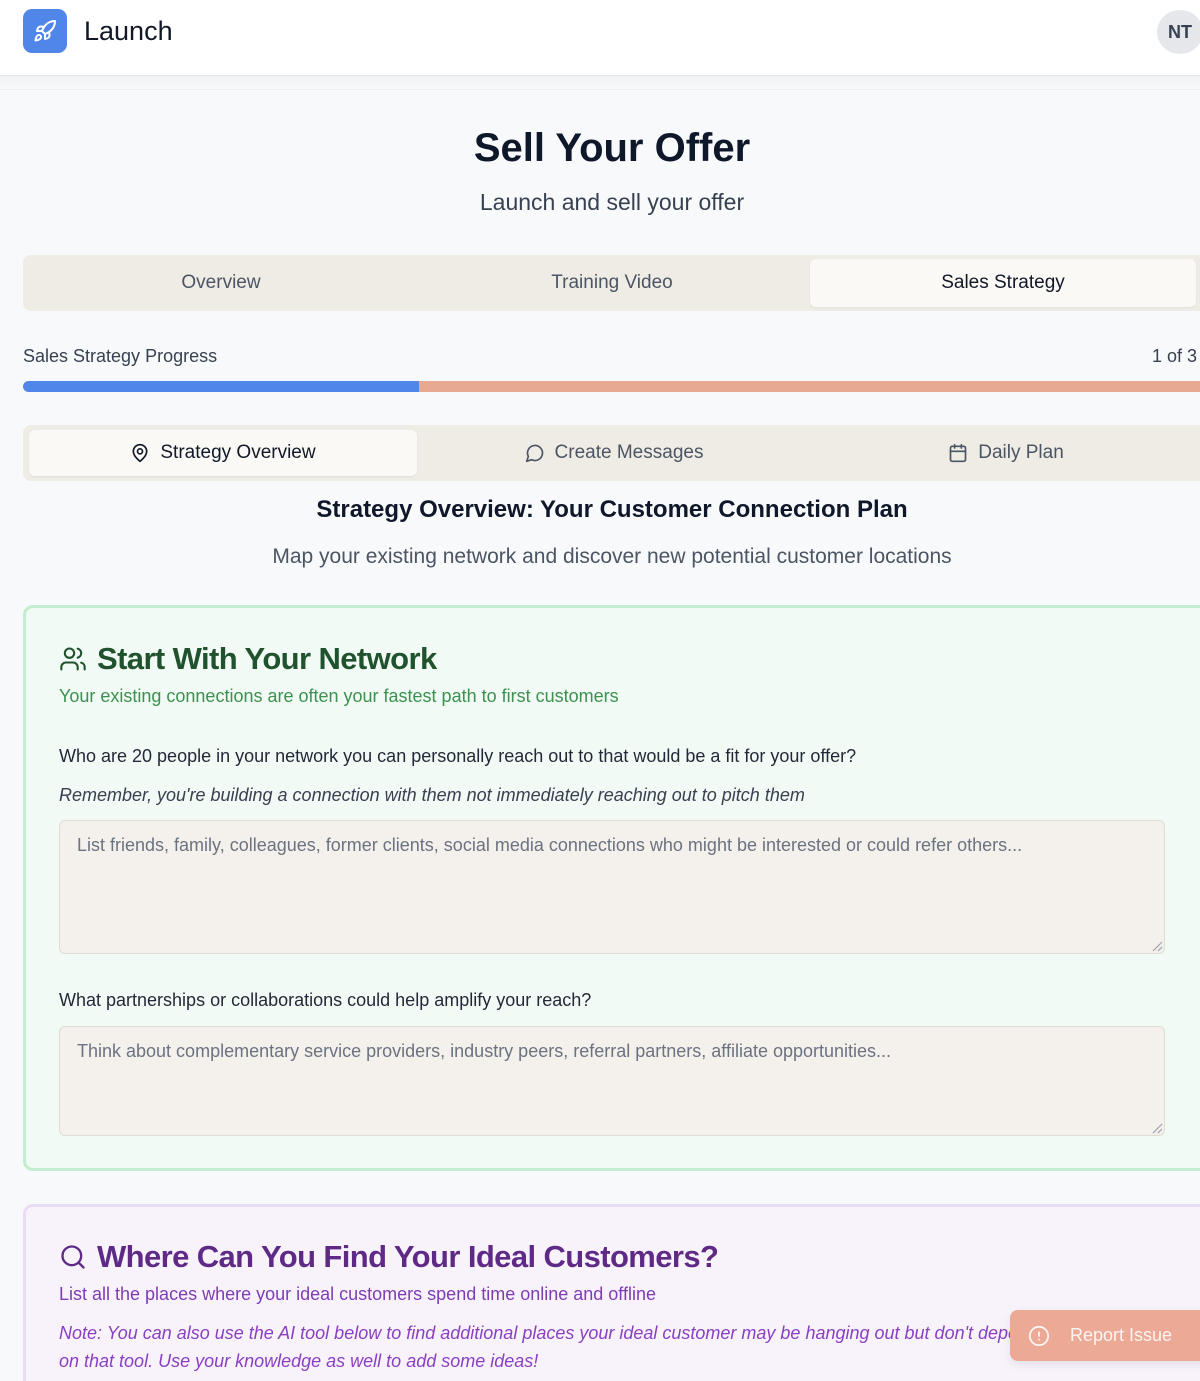  Describe the element at coordinates (612, 1081) in the screenshot. I see `partnerships-input` at that location.